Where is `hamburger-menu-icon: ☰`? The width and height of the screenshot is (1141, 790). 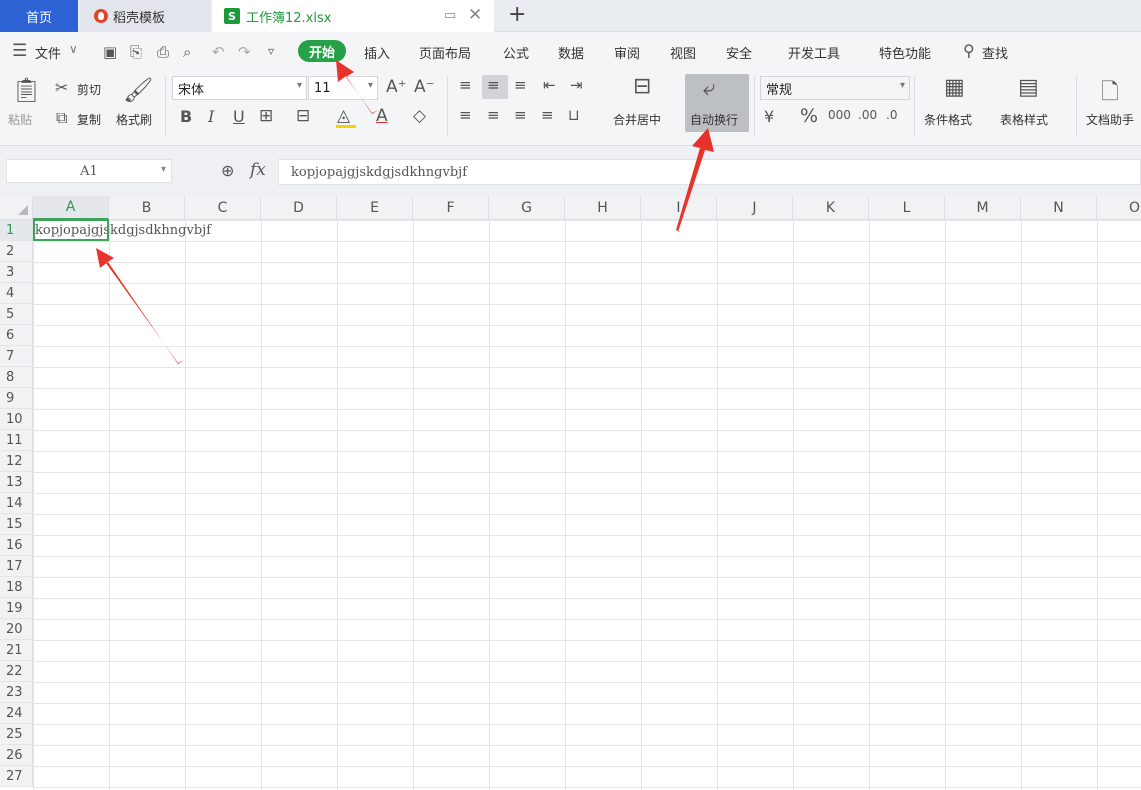 hamburger-menu-icon: ☰ is located at coordinates (19, 51).